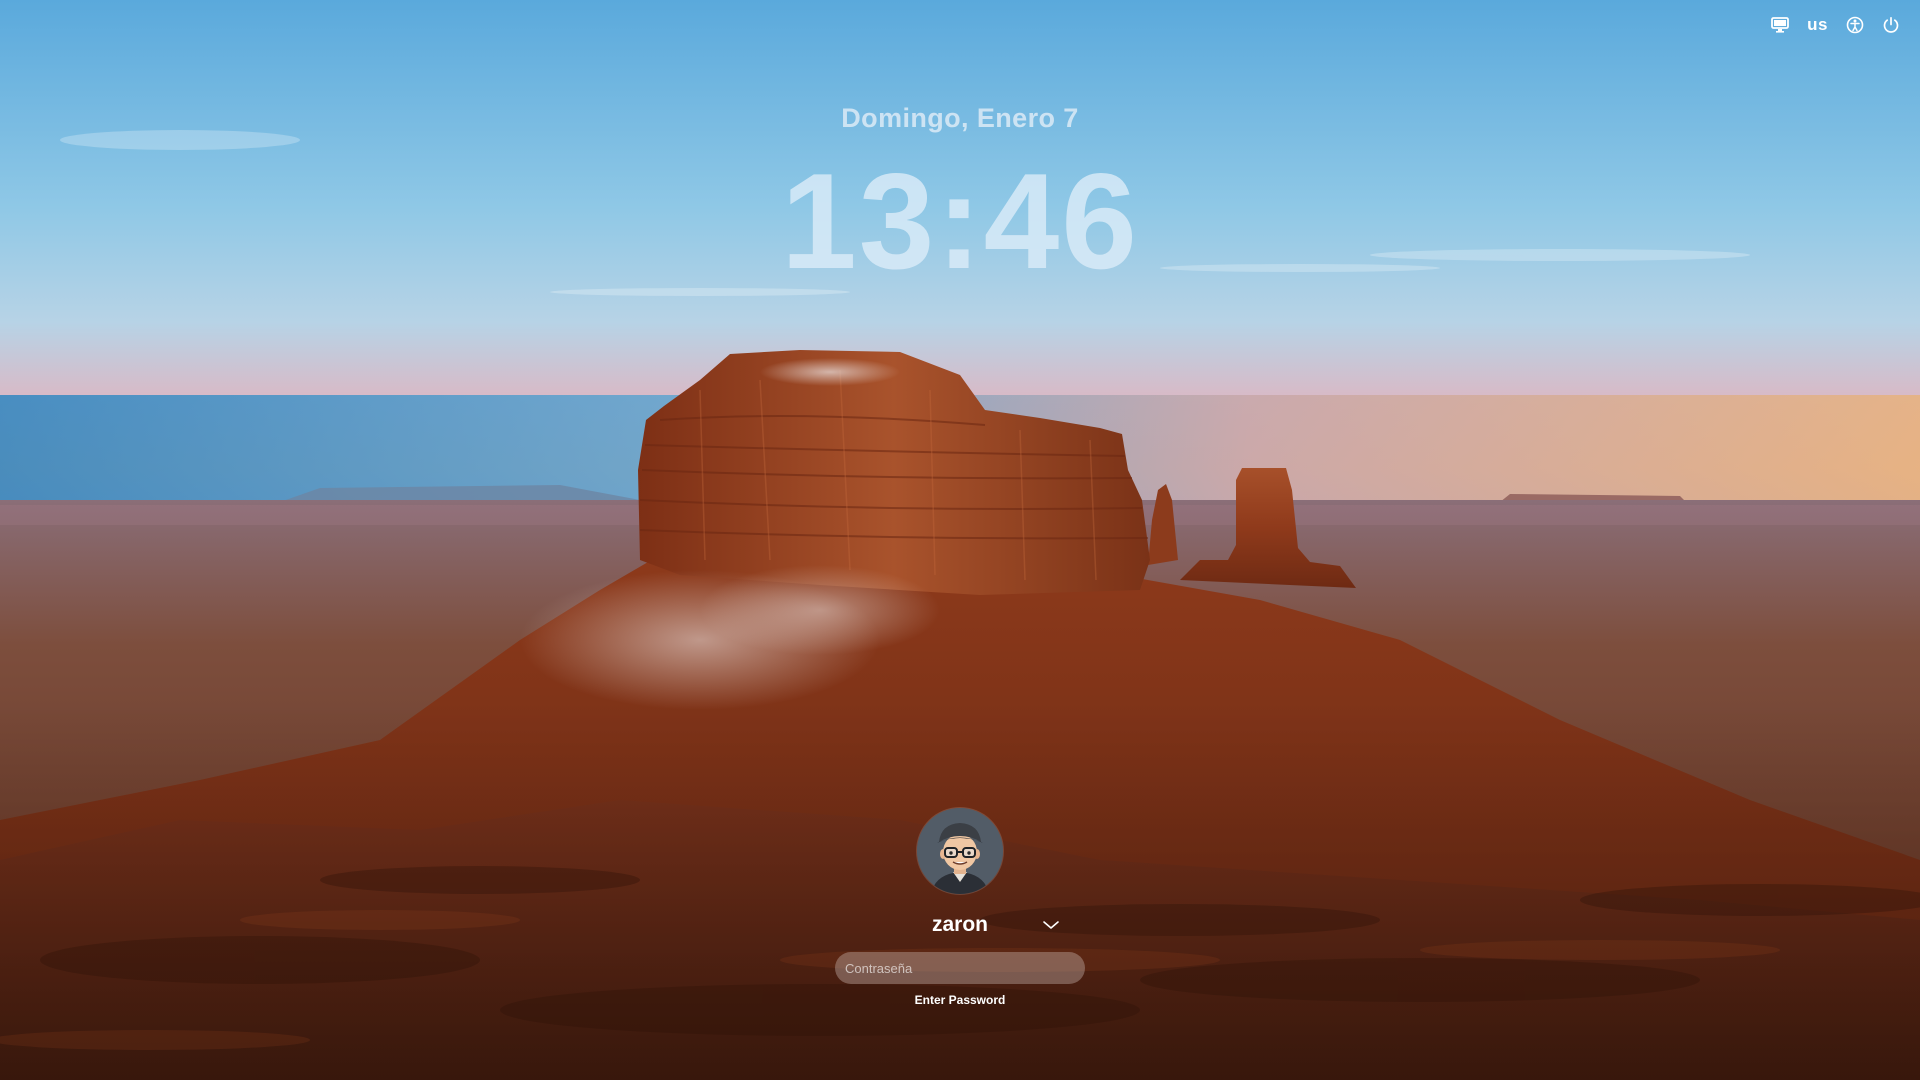 This screenshot has height=1080, width=1920. What do you see at coordinates (960, 1000) in the screenshot?
I see `password-hint: Enter Password` at bounding box center [960, 1000].